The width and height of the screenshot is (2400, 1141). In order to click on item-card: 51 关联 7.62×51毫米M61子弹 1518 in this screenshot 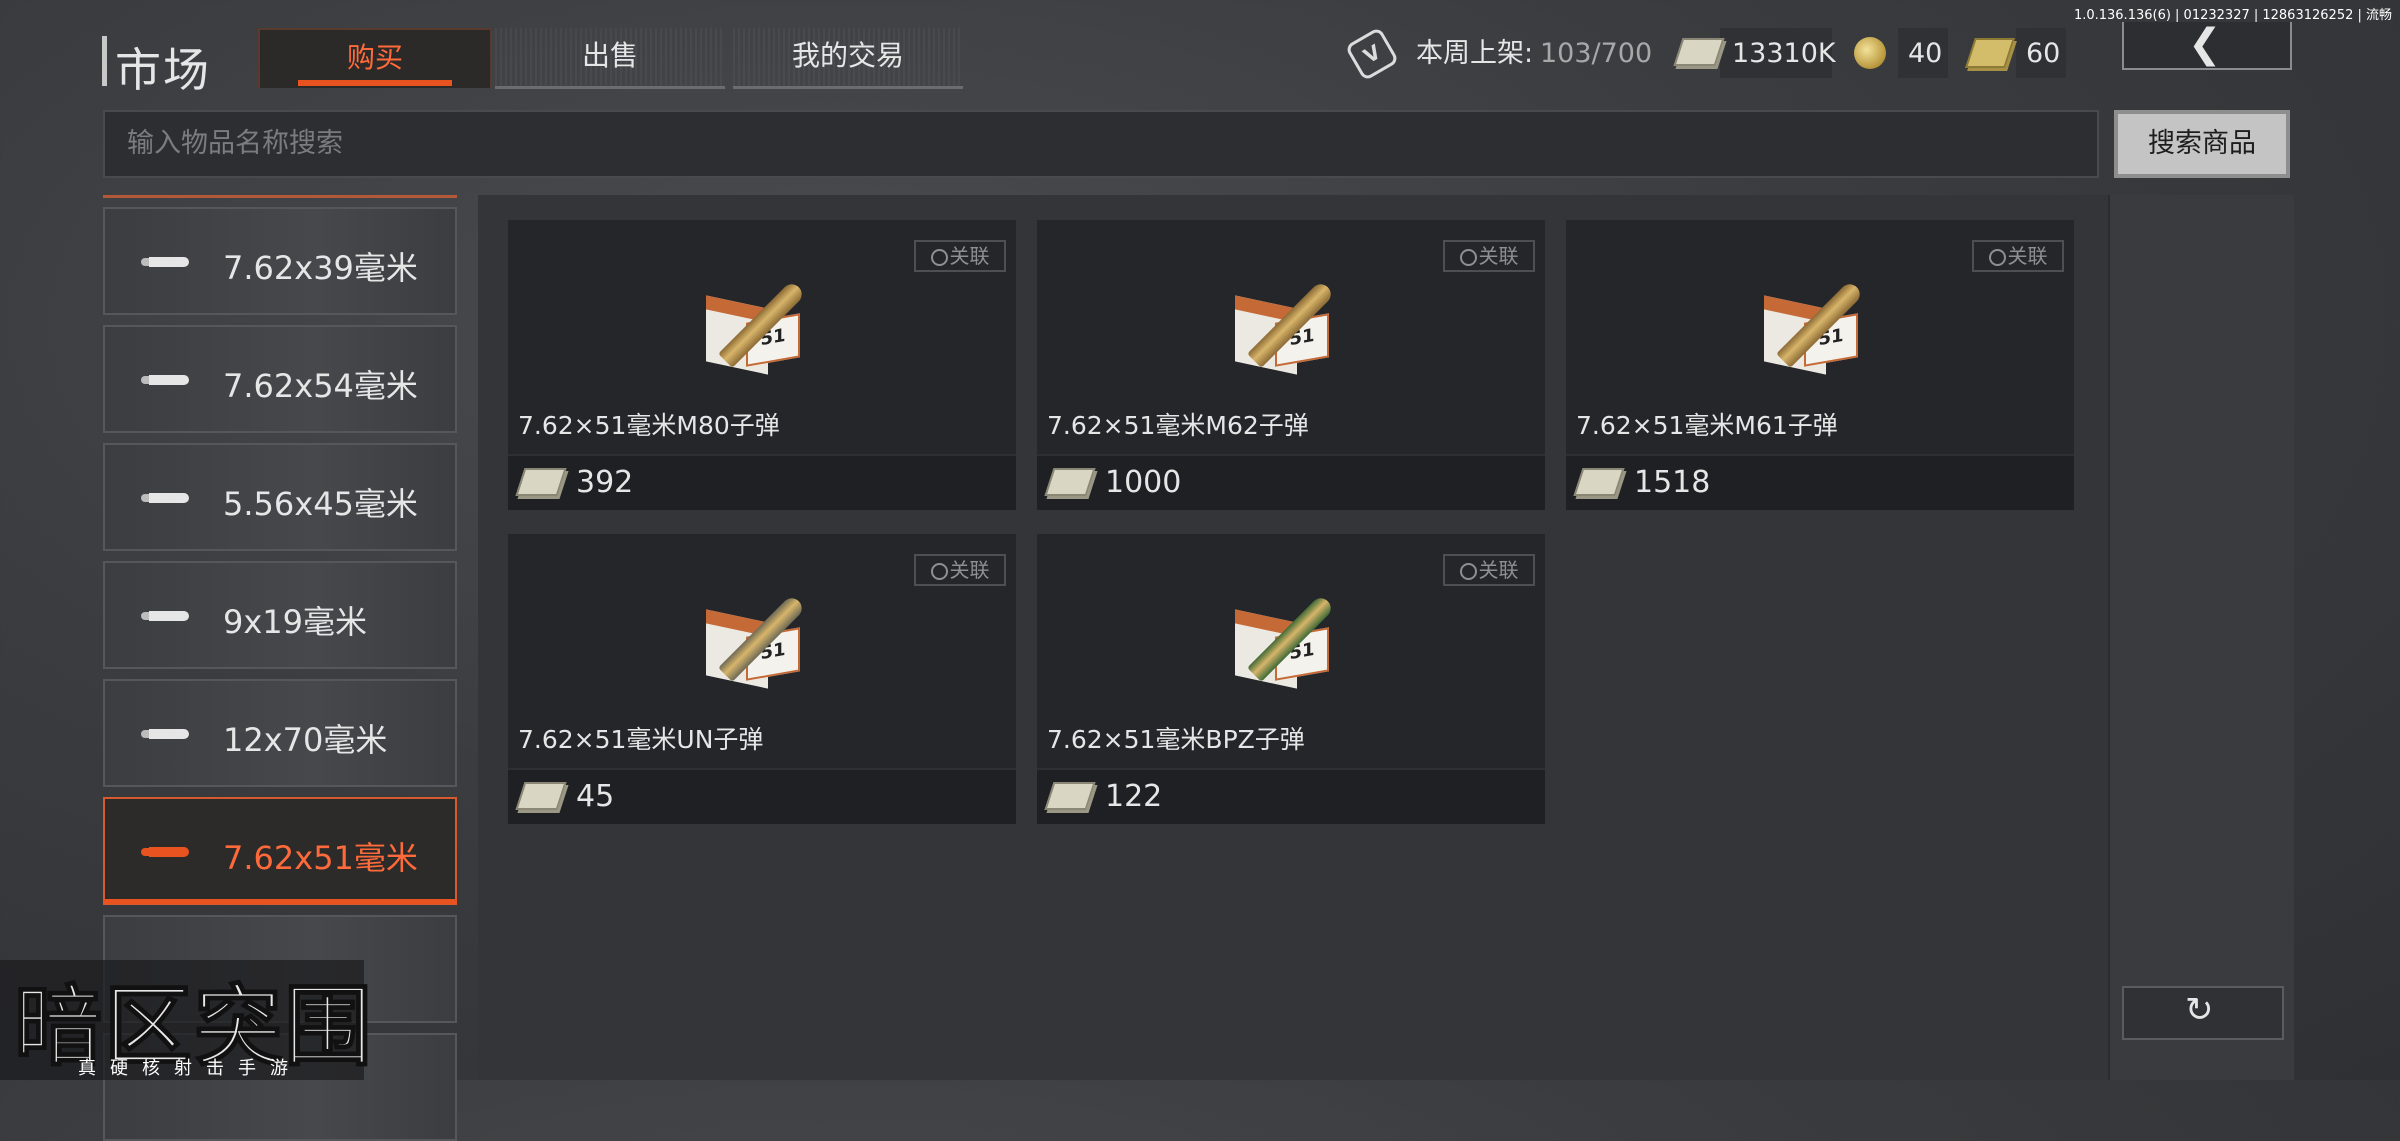, I will do `click(1820, 365)`.